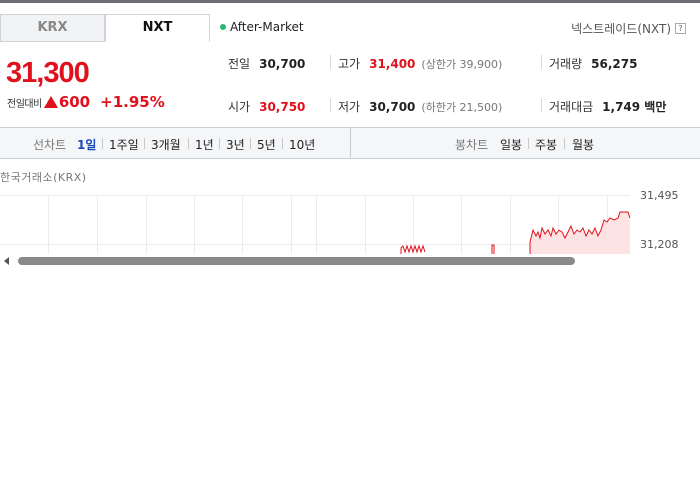 The height and width of the screenshot is (490, 700). What do you see at coordinates (86, 144) in the screenshot?
I see `period-1d: 1일` at bounding box center [86, 144].